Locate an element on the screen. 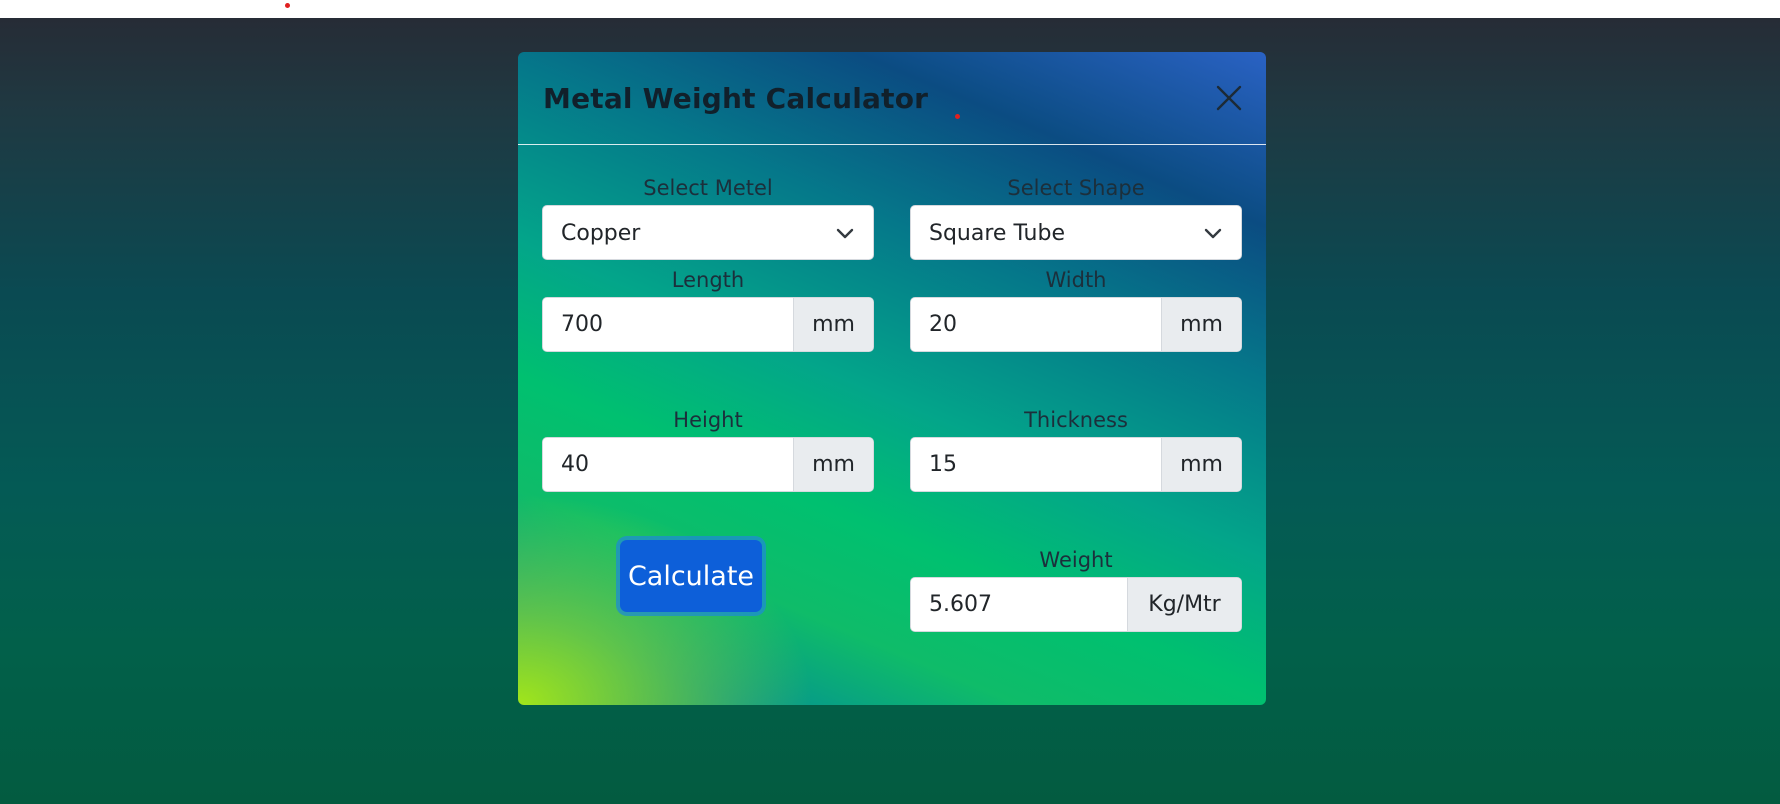 The image size is (1780, 804). width-unit: mm is located at coordinates (1201, 324).